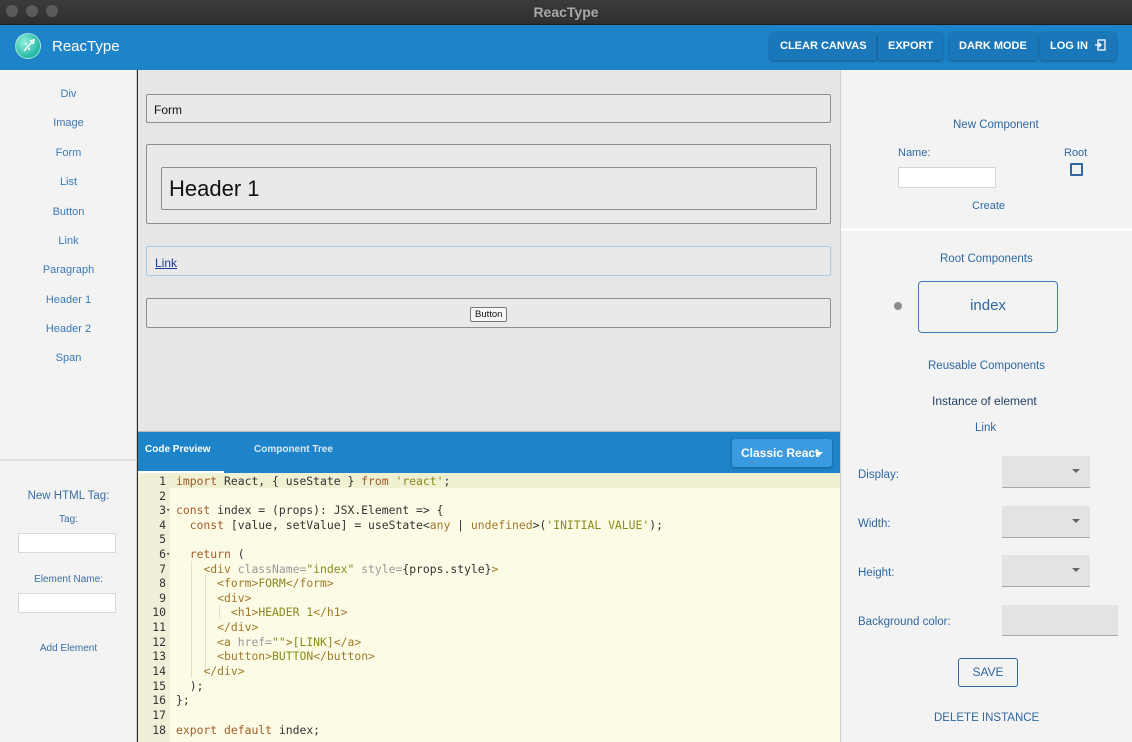 The width and height of the screenshot is (1132, 742). What do you see at coordinates (217, 554) in the screenshot?
I see `code-line-6: return (` at bounding box center [217, 554].